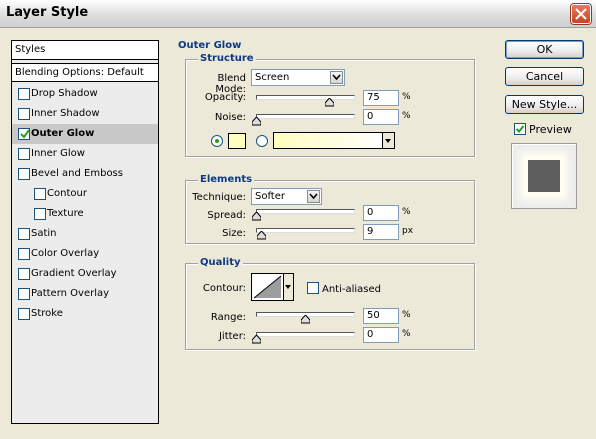 Image resolution: width=596 pixels, height=439 pixels. I want to click on style-item-color-overlay: Color Overlay, so click(85, 254).